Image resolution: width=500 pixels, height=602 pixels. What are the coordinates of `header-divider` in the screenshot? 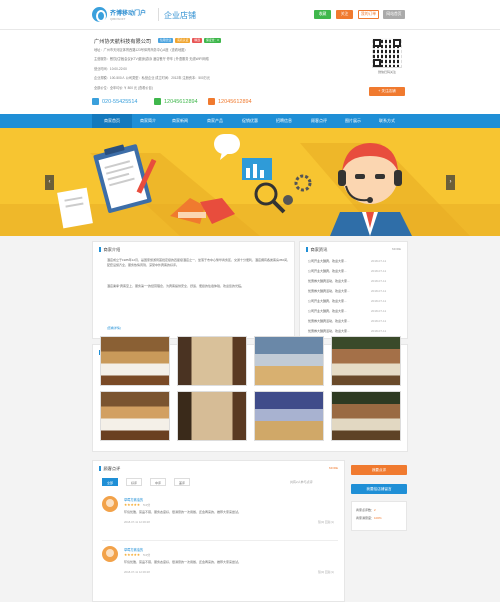 It's located at (158, 14).